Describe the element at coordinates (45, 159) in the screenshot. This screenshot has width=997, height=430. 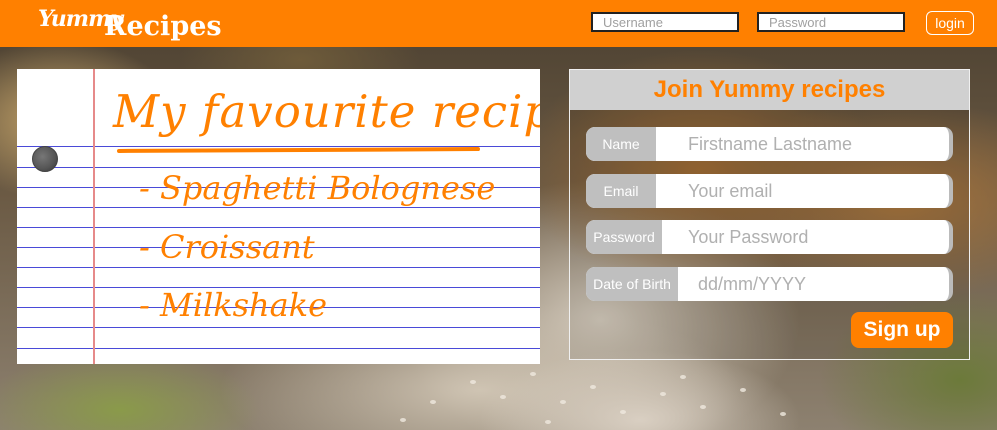
I see `punch-hole` at that location.